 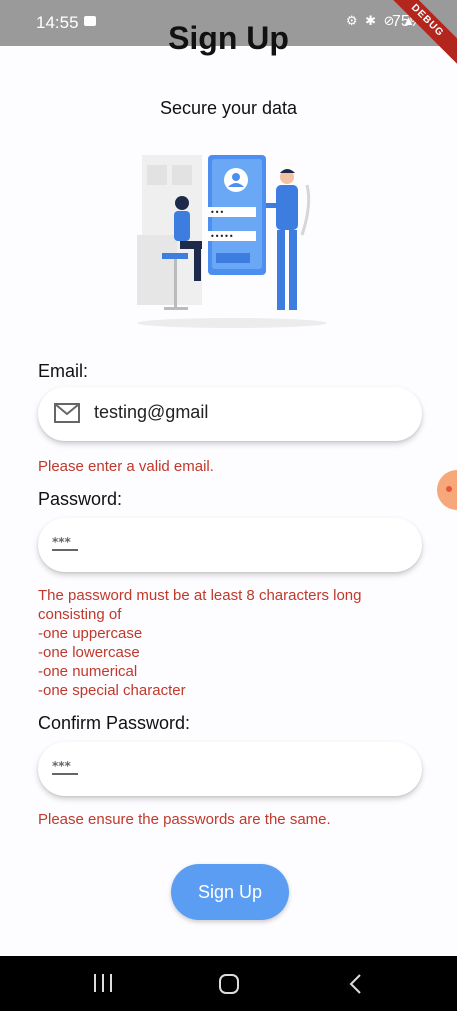 What do you see at coordinates (112, 690) in the screenshot?
I see `password-error-line: -one special character` at bounding box center [112, 690].